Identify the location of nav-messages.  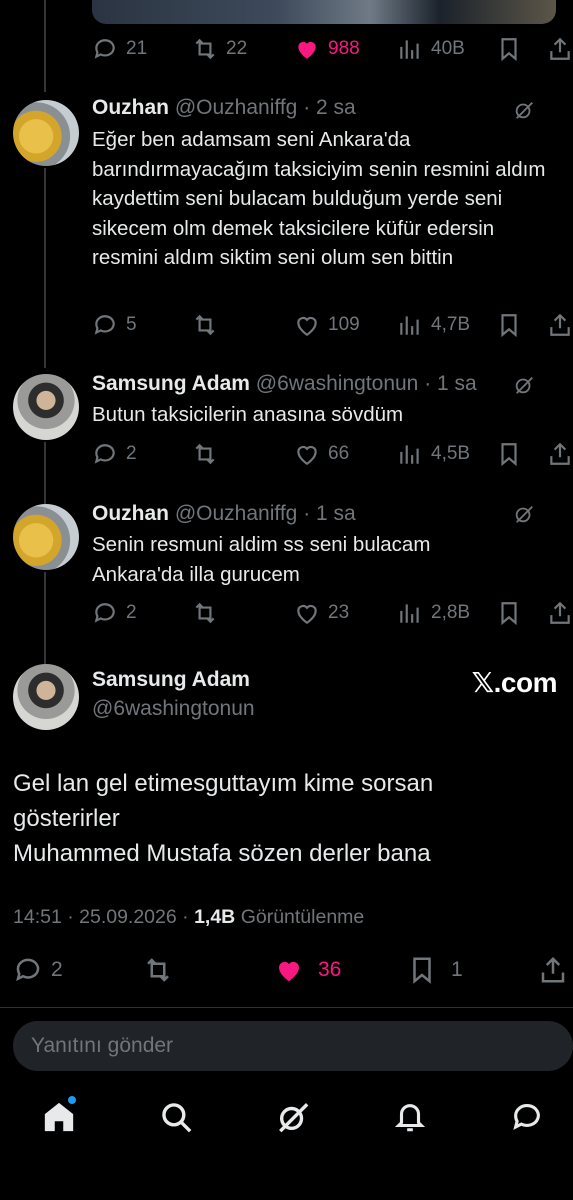
(527, 1117).